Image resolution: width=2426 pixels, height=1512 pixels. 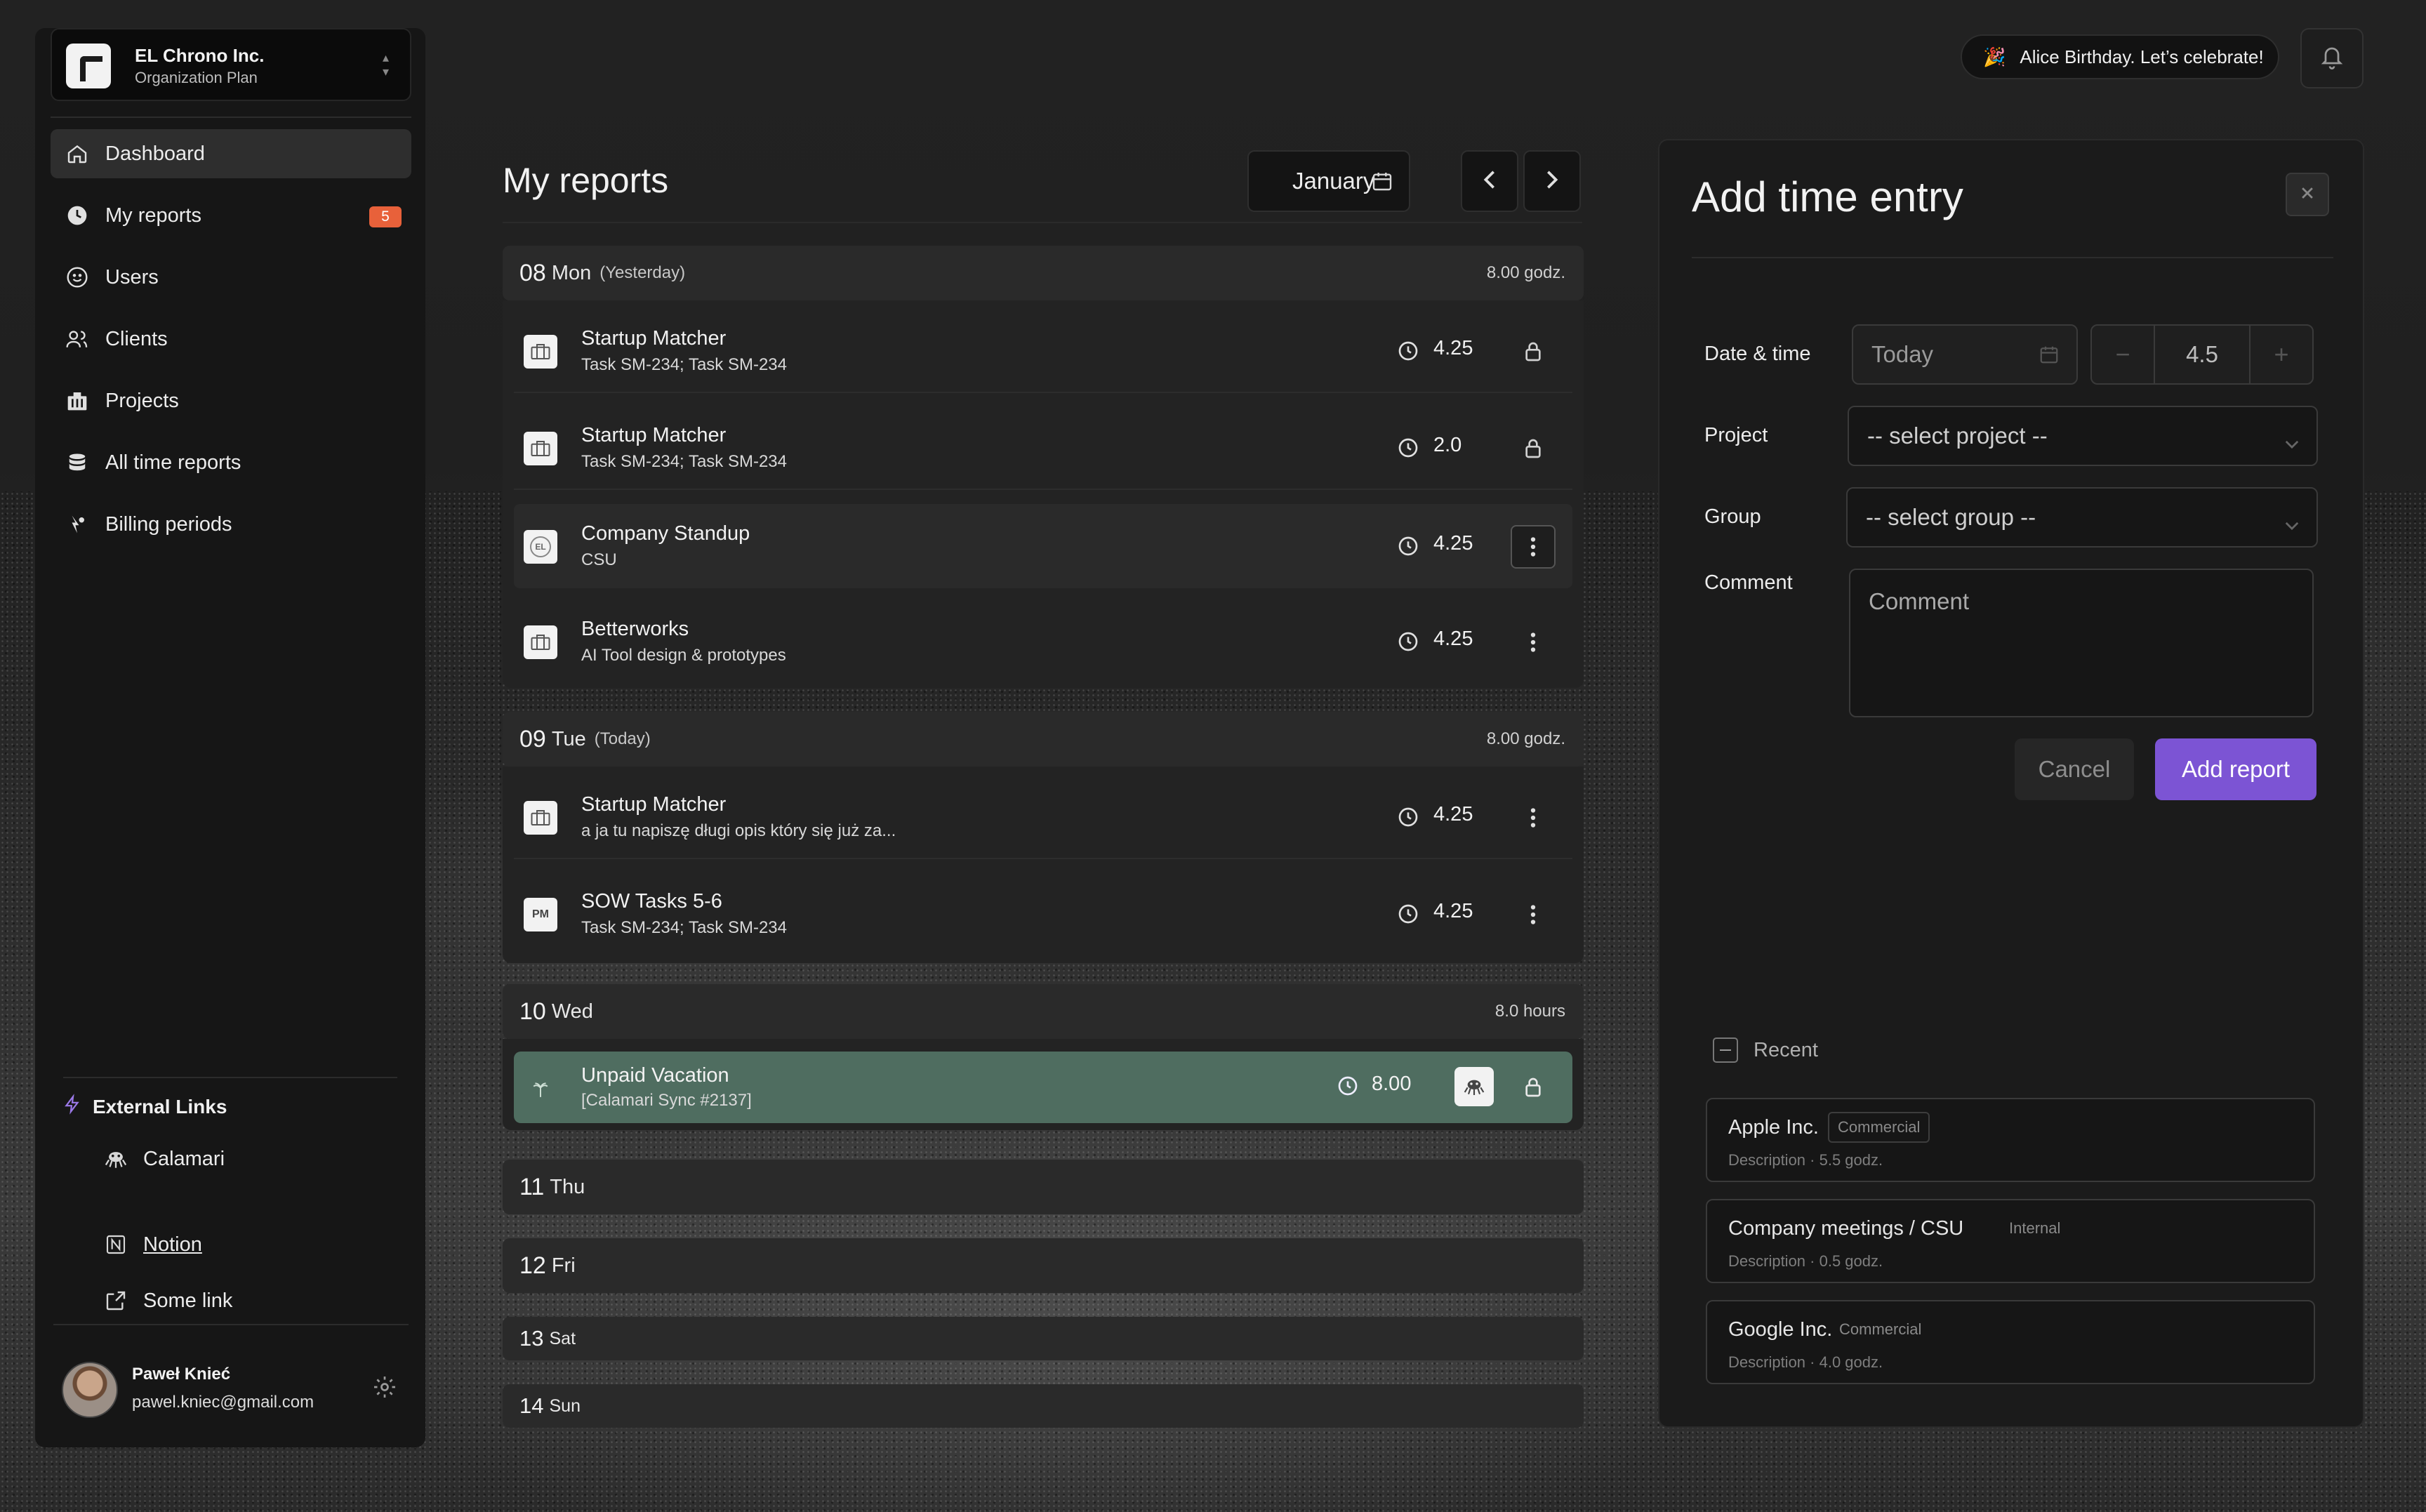 I want to click on external-link-some-link: Some link, so click(x=167, y=1300).